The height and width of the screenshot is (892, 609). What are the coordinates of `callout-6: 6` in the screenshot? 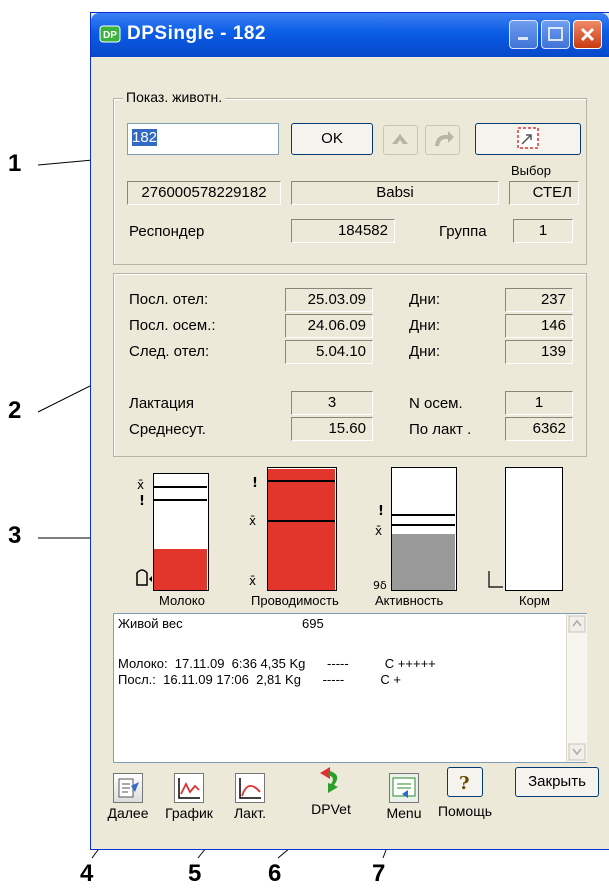 It's located at (275, 873).